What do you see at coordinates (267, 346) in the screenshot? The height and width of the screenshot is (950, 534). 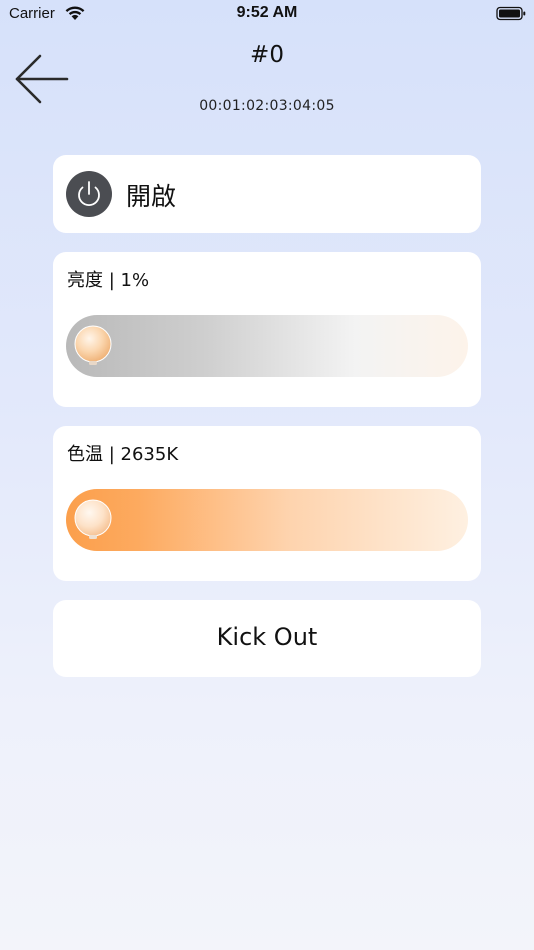 I see `brightness-slider` at bounding box center [267, 346].